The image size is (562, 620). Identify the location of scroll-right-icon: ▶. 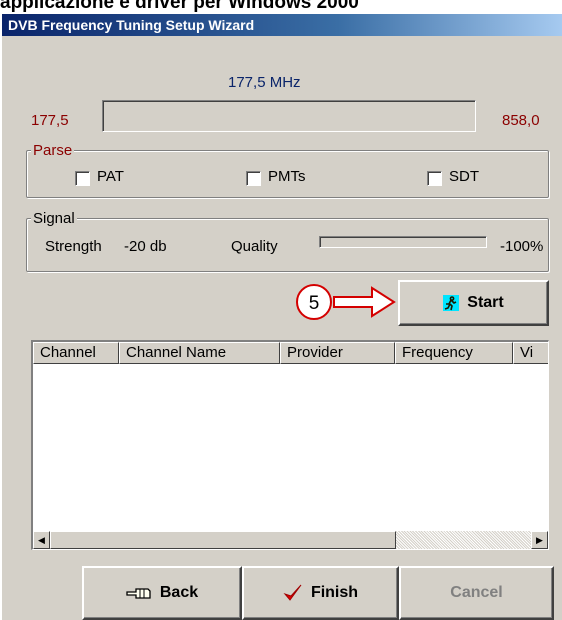
(539, 540).